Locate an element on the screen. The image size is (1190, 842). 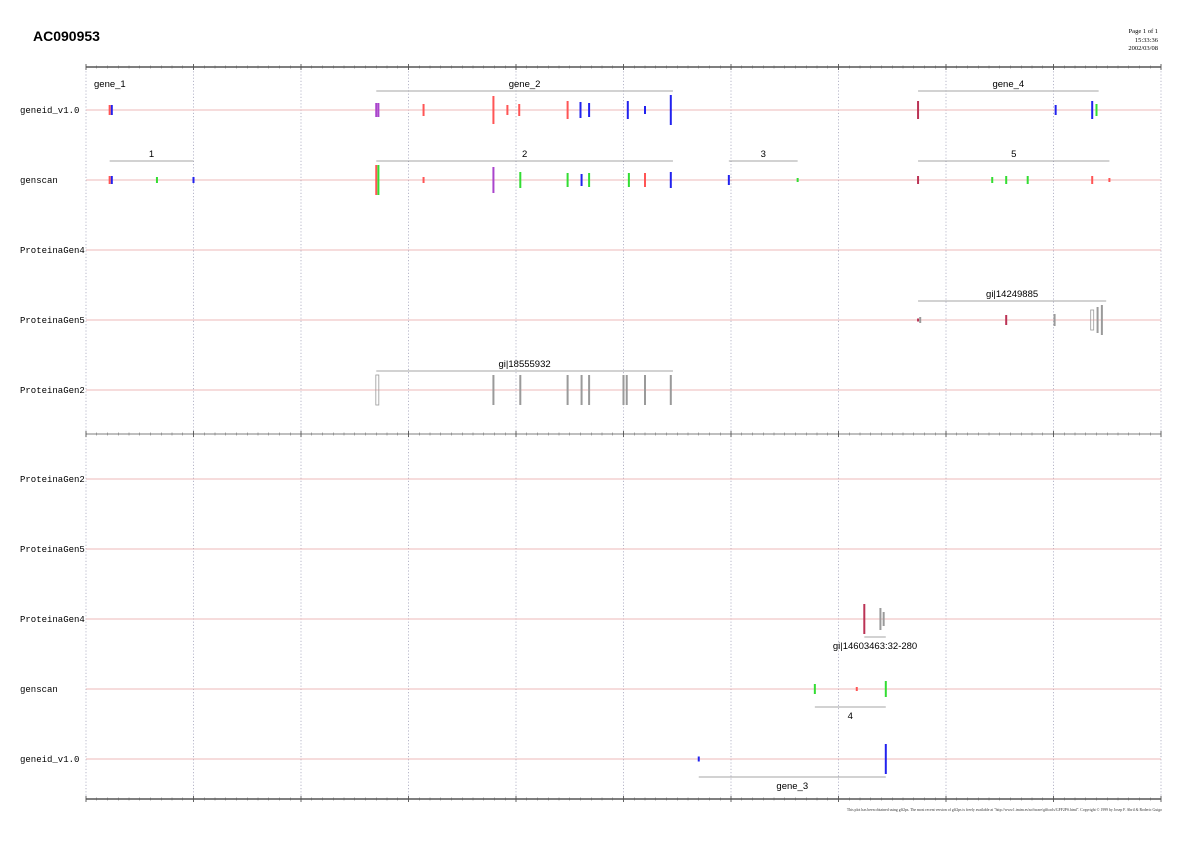
group-label: 2 is located at coordinates (524, 154).